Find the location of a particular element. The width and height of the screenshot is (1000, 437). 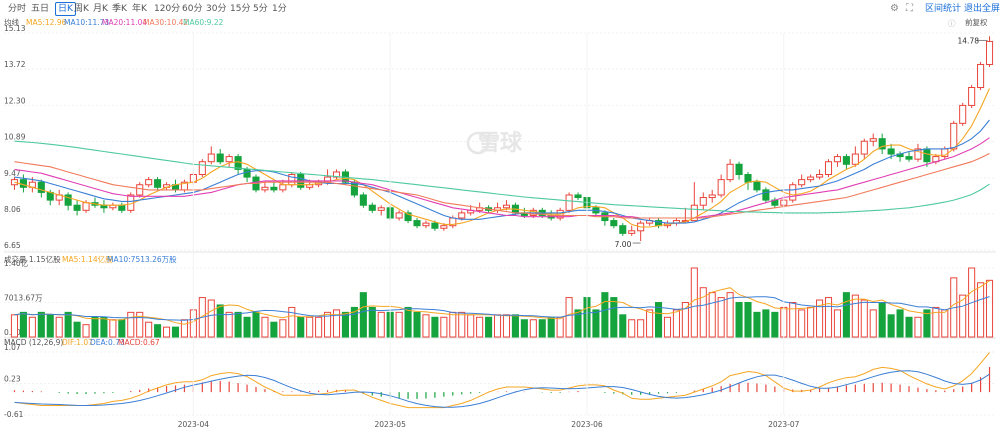

dif-line is located at coordinates (502, 380).